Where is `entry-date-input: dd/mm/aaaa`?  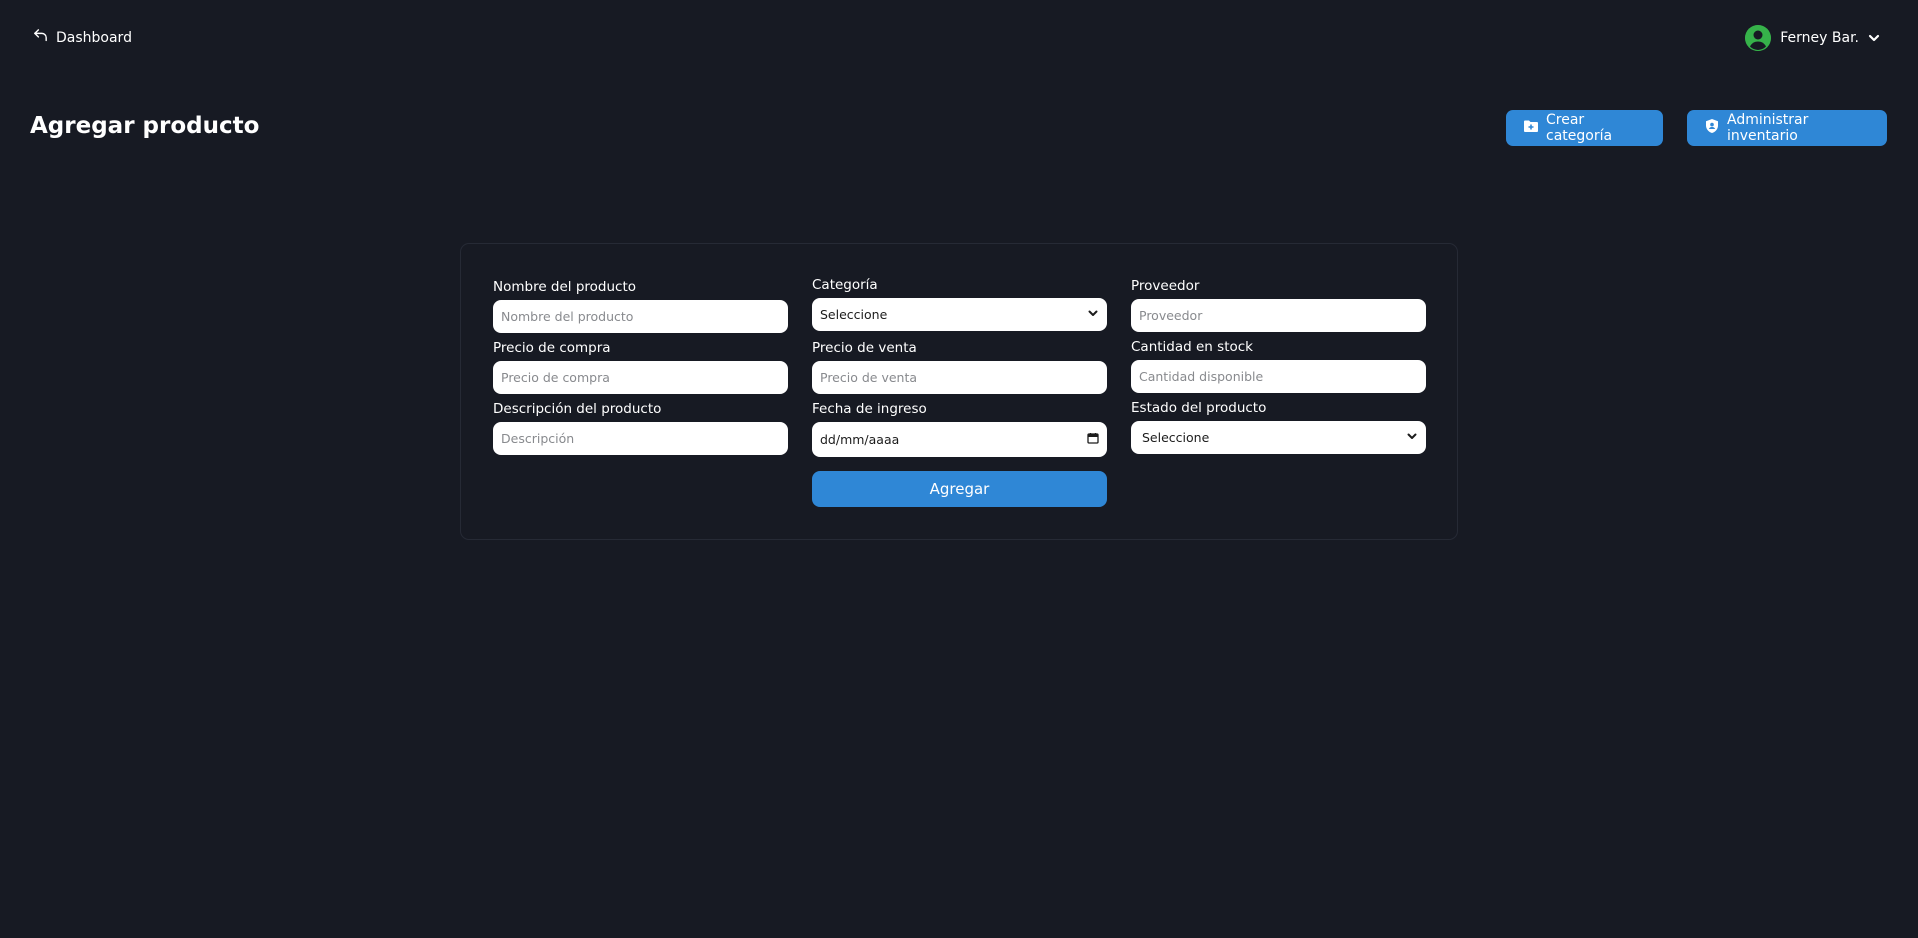 entry-date-input: dd/mm/aaaa is located at coordinates (959, 439).